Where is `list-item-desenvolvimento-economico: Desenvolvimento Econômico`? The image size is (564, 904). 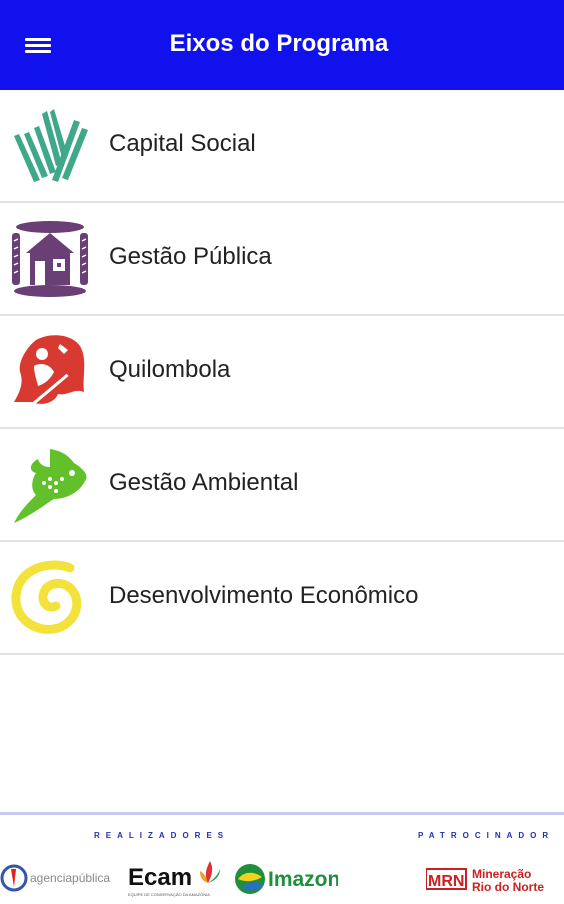 list-item-desenvolvimento-economico: Desenvolvimento Econômico is located at coordinates (282, 598).